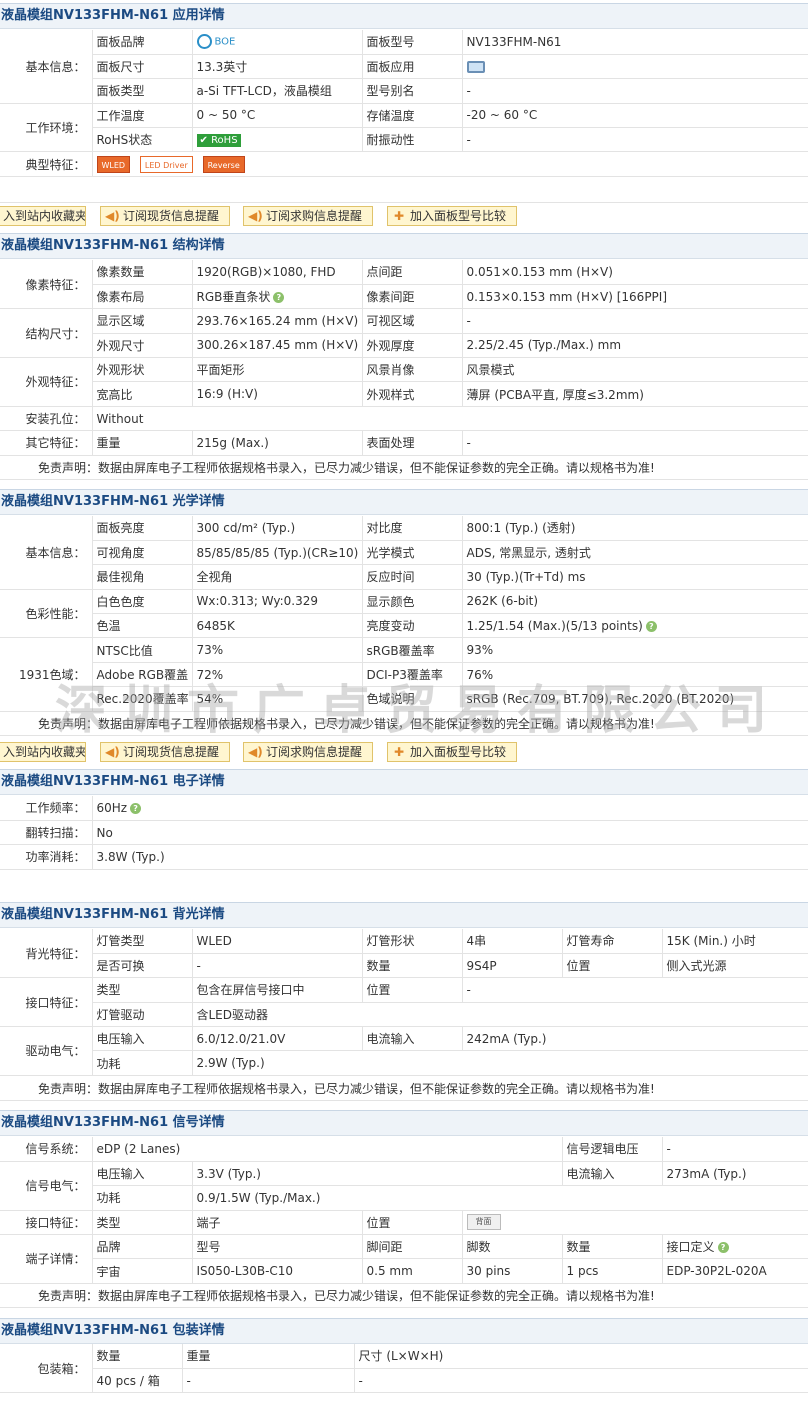 Image resolution: width=808 pixels, height=1407 pixels. Describe the element at coordinates (635, 626) in the screenshot. I see `spec-value: 1.25/1.54 (Max.)(5/13 points)?` at that location.